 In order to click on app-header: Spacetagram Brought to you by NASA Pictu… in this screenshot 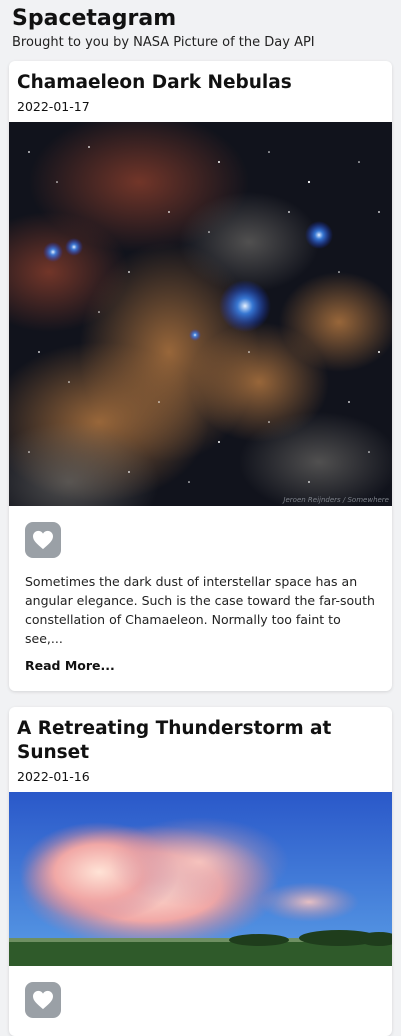, I will do `click(200, 25)`.